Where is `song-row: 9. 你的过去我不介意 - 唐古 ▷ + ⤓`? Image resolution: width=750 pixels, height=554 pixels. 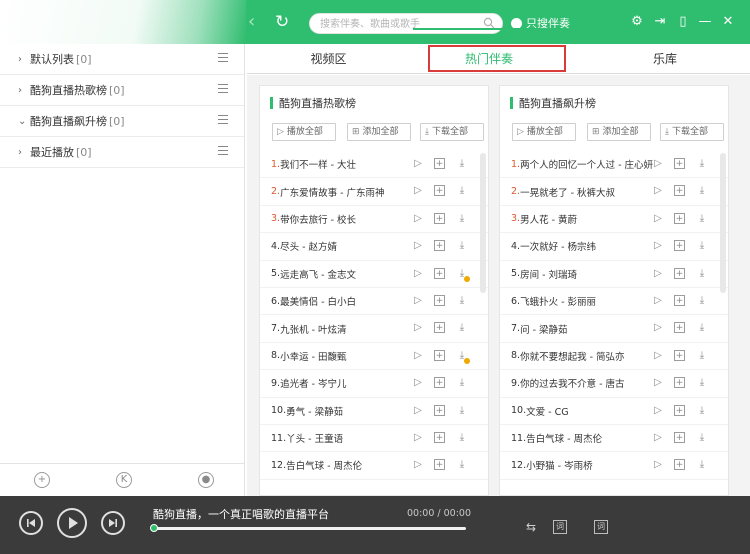
song-row: 9. 你的过去我不介意 - 唐古 ▷ + ⤓ is located at coordinates (614, 384).